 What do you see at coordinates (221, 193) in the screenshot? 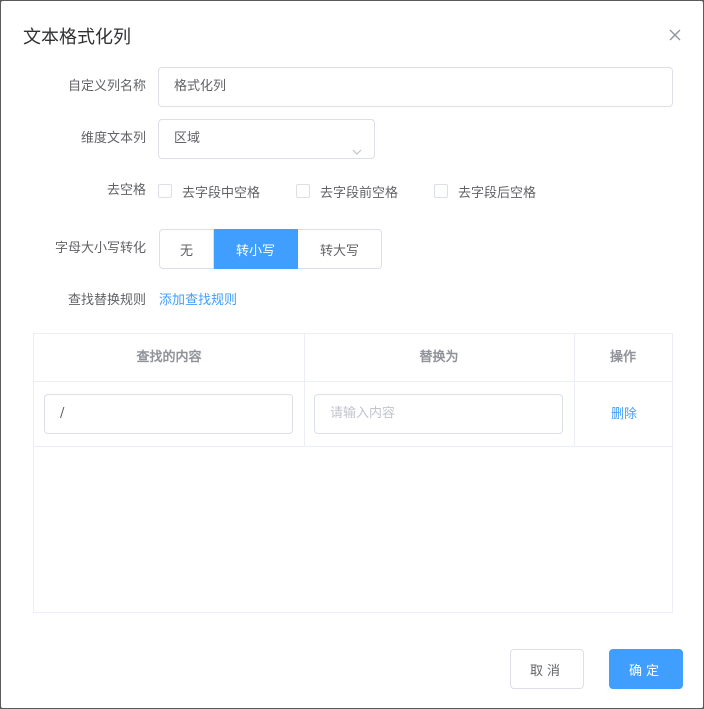
I see `trim-middle-label: 去字段中空格` at bounding box center [221, 193].